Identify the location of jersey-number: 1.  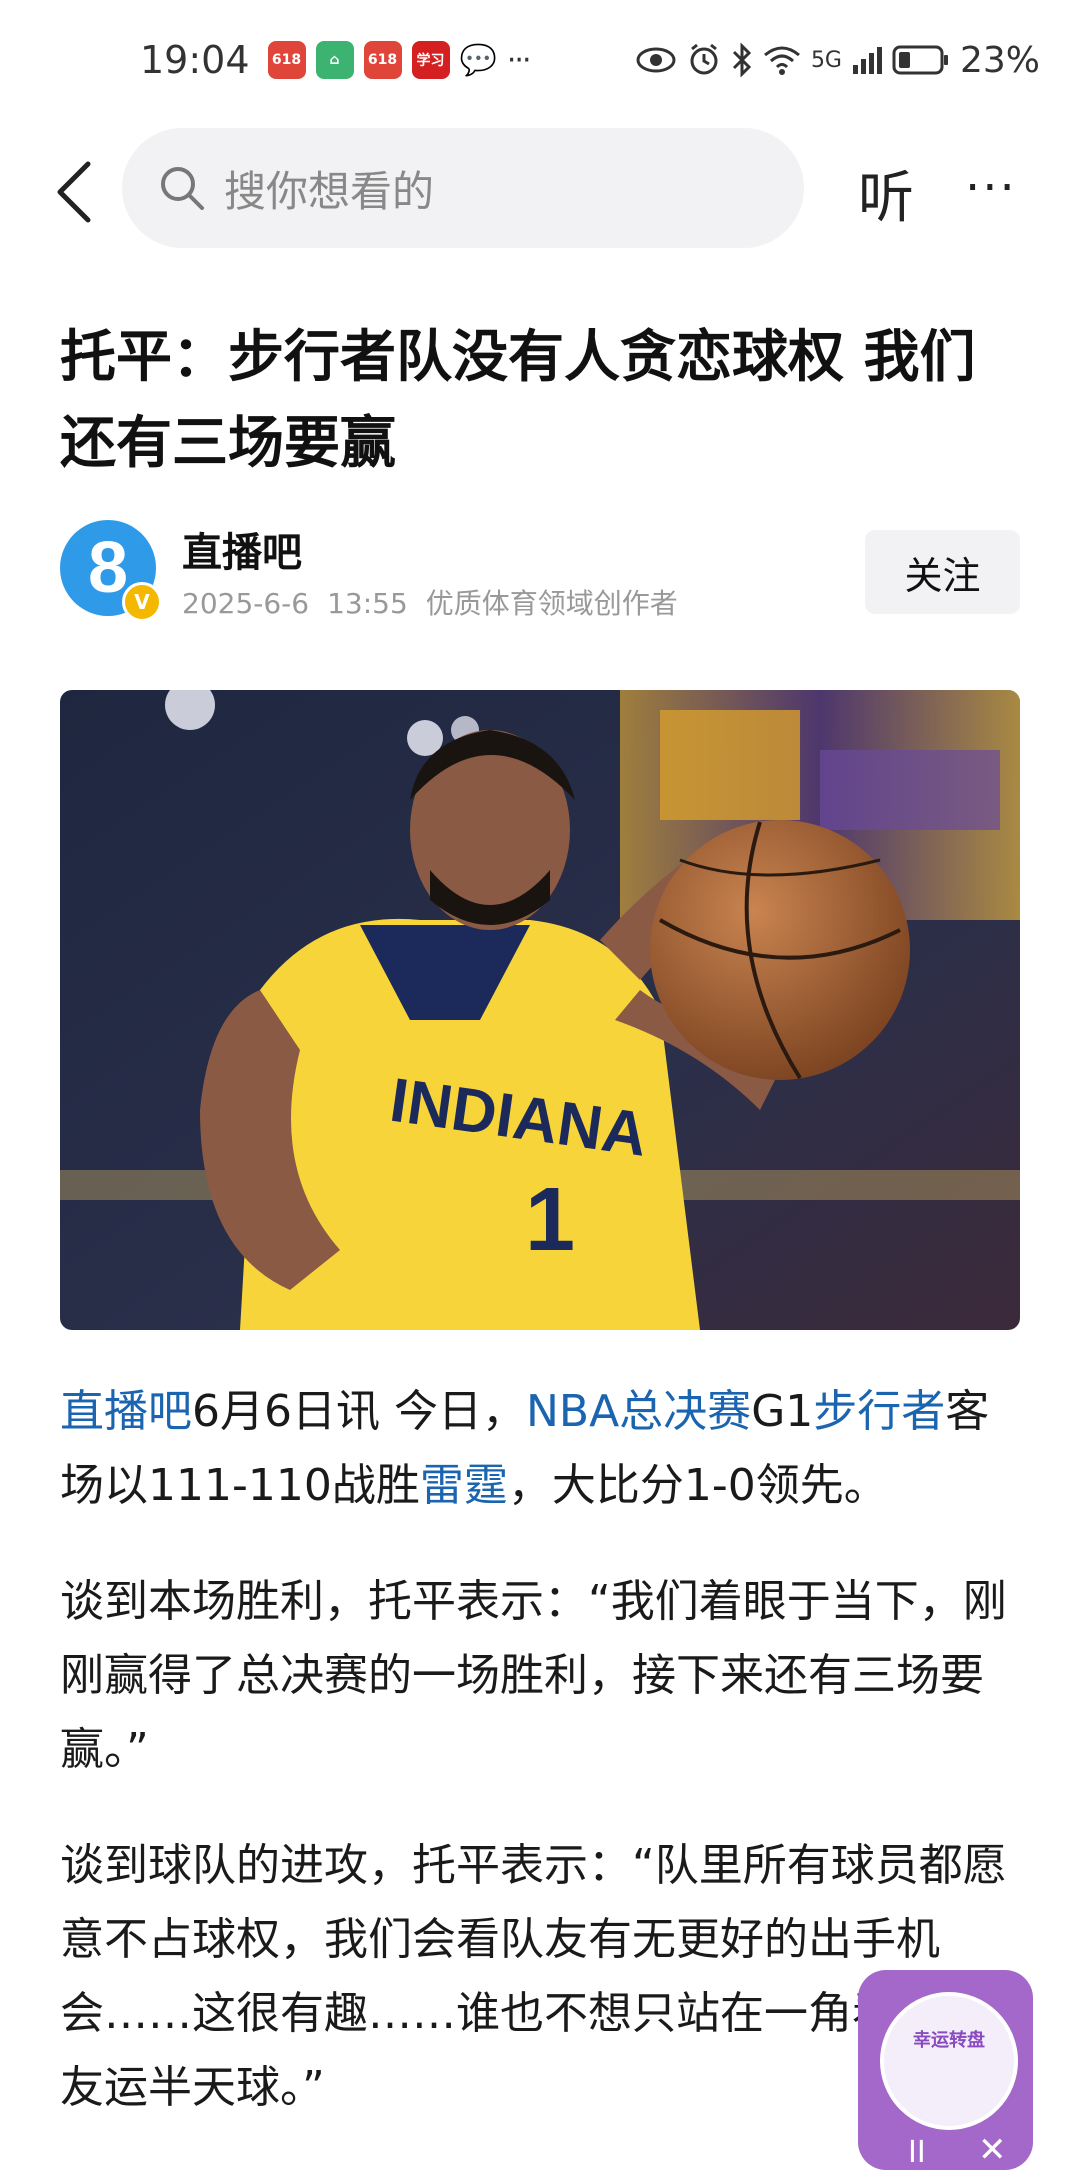
(550, 1220).